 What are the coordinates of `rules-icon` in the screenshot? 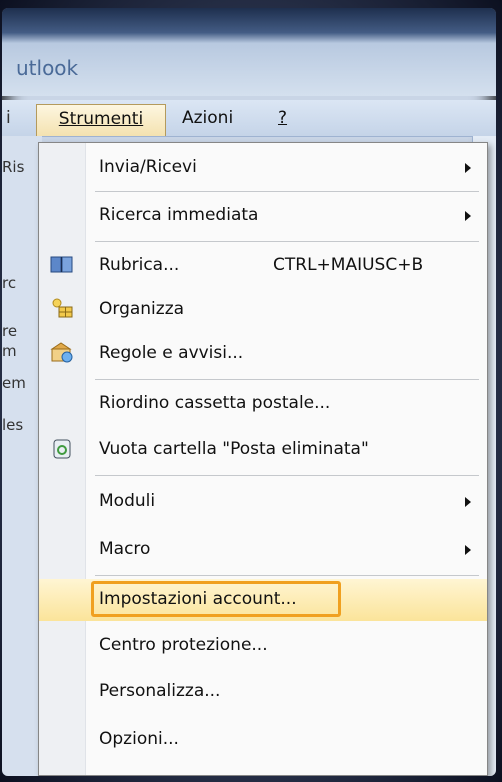 It's located at (61, 352).